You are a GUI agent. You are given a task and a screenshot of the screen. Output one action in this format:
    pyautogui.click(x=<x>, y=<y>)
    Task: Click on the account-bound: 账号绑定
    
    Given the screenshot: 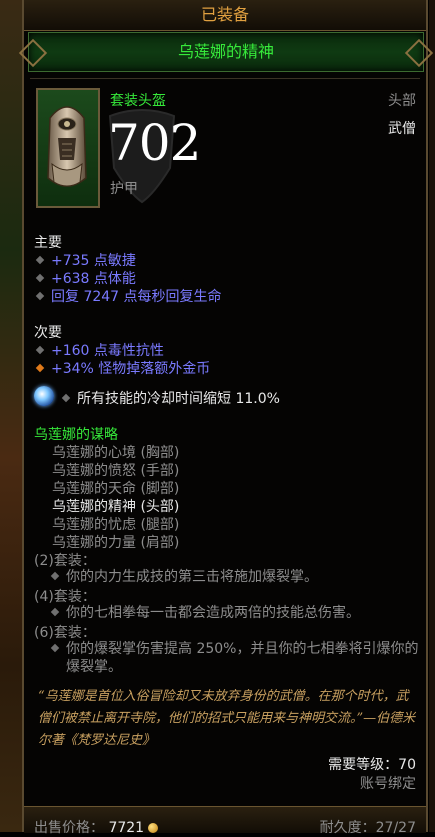 What is the action you would take?
    pyautogui.click(x=388, y=784)
    